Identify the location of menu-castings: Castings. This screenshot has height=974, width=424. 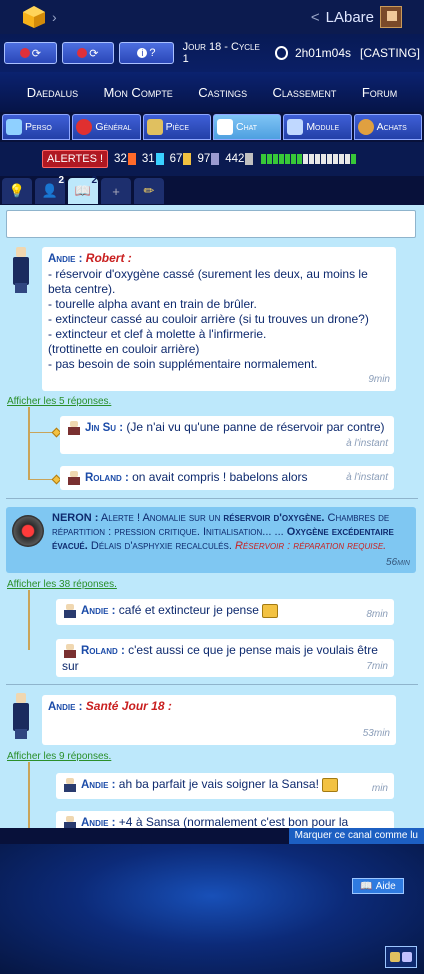
(222, 92).